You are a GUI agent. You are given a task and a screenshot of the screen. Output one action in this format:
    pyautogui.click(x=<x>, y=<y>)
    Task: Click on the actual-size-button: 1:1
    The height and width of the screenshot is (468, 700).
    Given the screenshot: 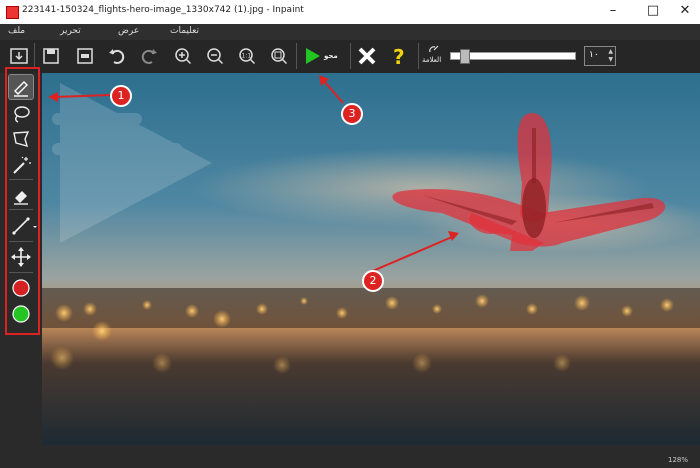 What is the action you would take?
    pyautogui.click(x=247, y=56)
    